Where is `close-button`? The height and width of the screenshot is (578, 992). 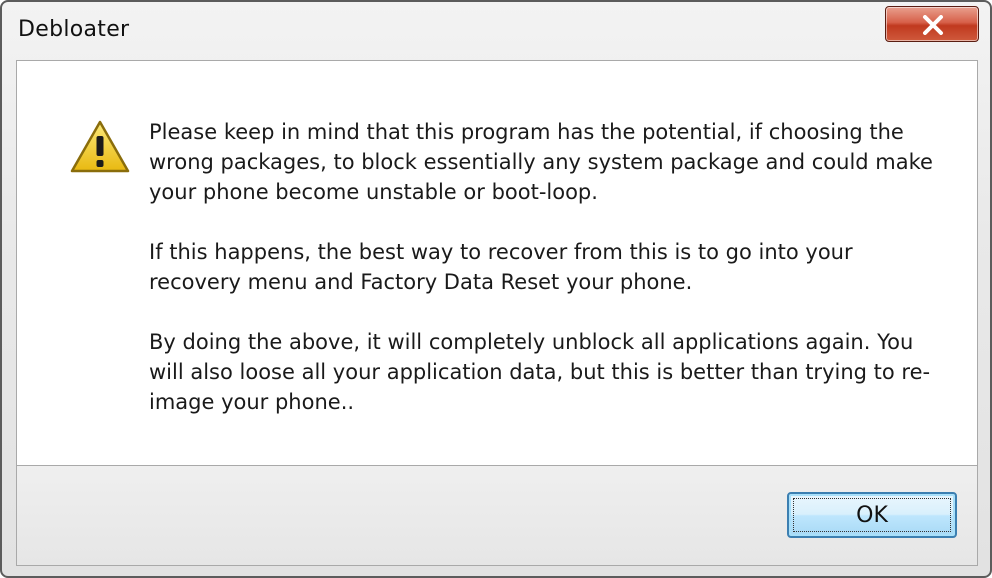
close-button is located at coordinates (932, 24).